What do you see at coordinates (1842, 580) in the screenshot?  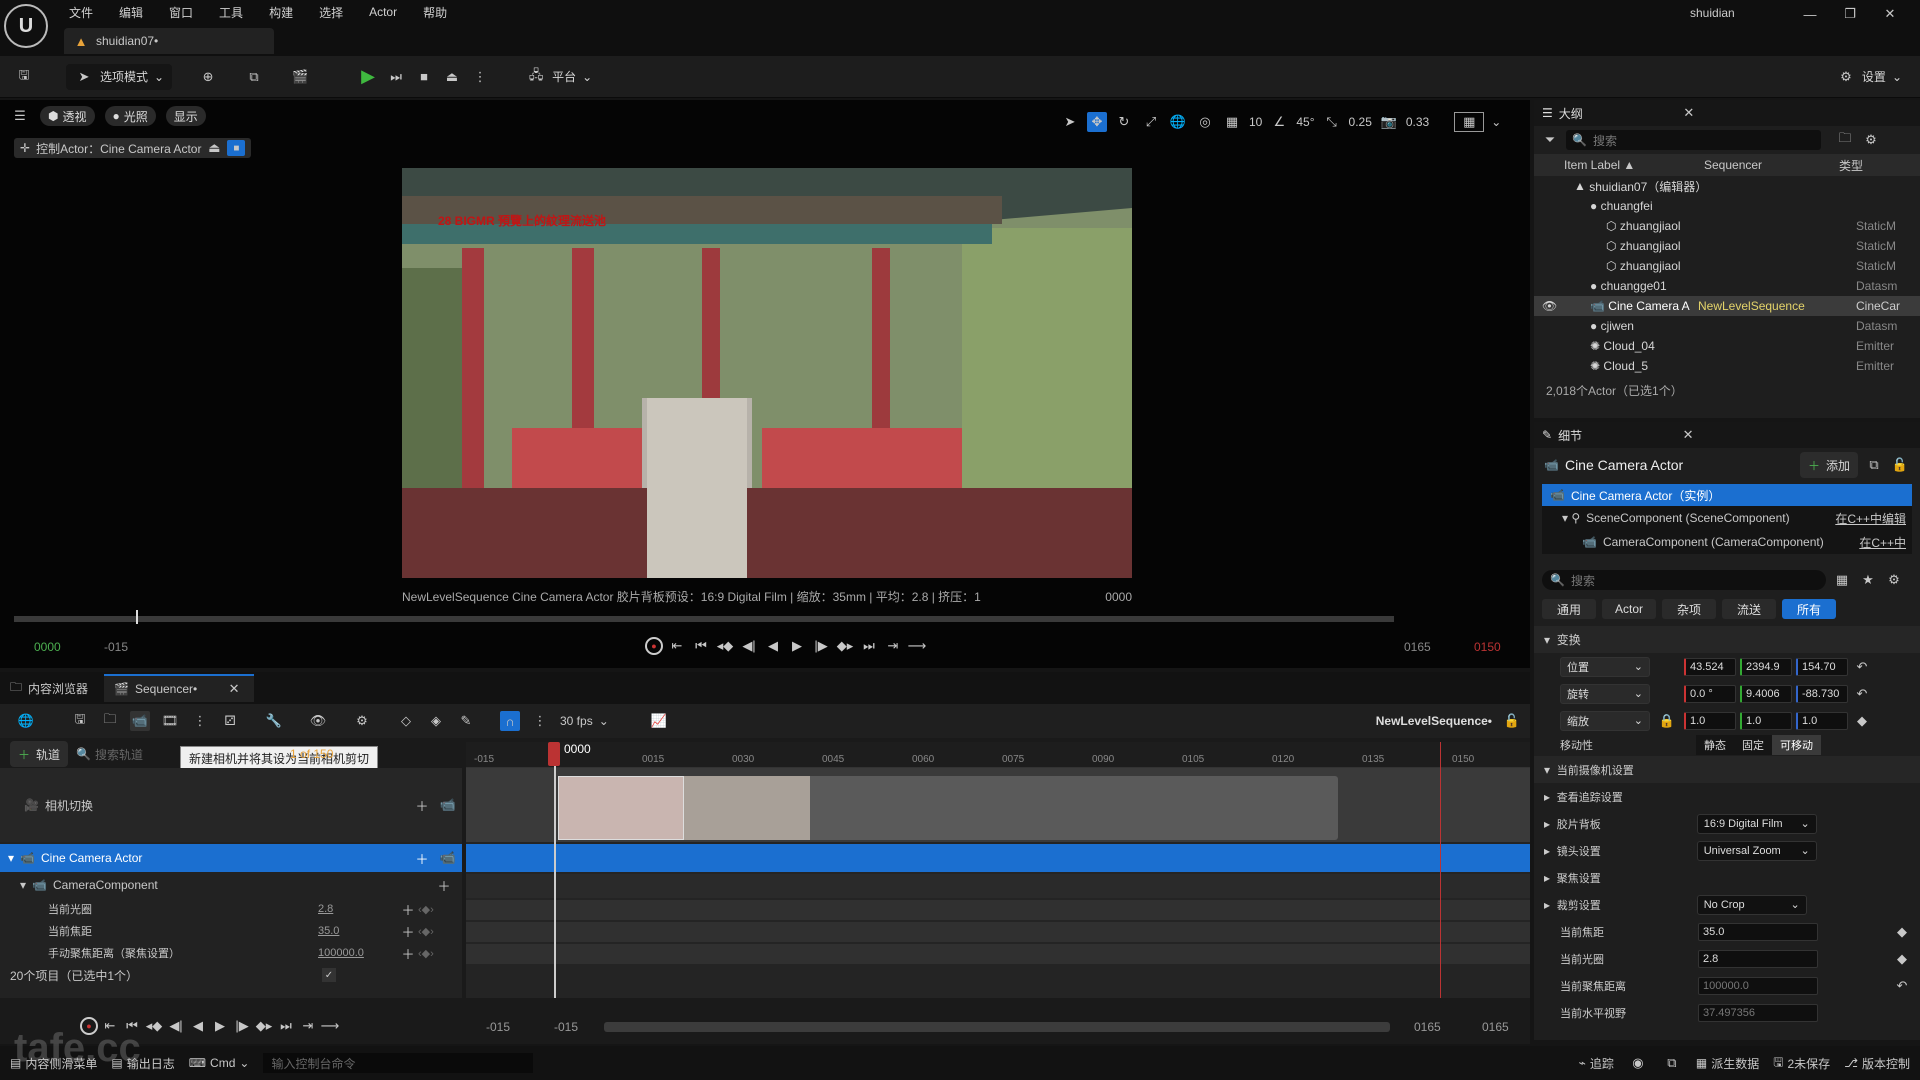 I see `grid-view-icon: ▦` at bounding box center [1842, 580].